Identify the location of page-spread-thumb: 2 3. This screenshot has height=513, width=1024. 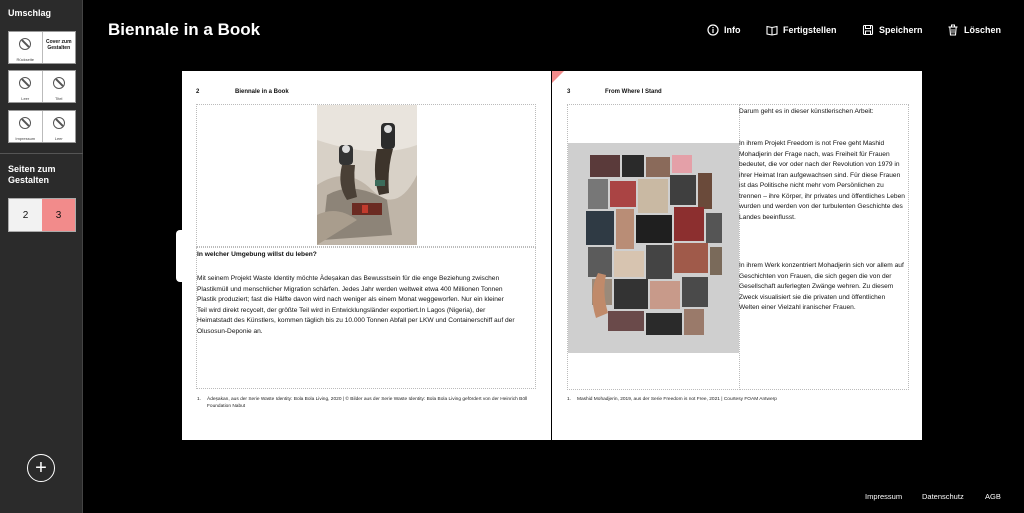
(42, 215).